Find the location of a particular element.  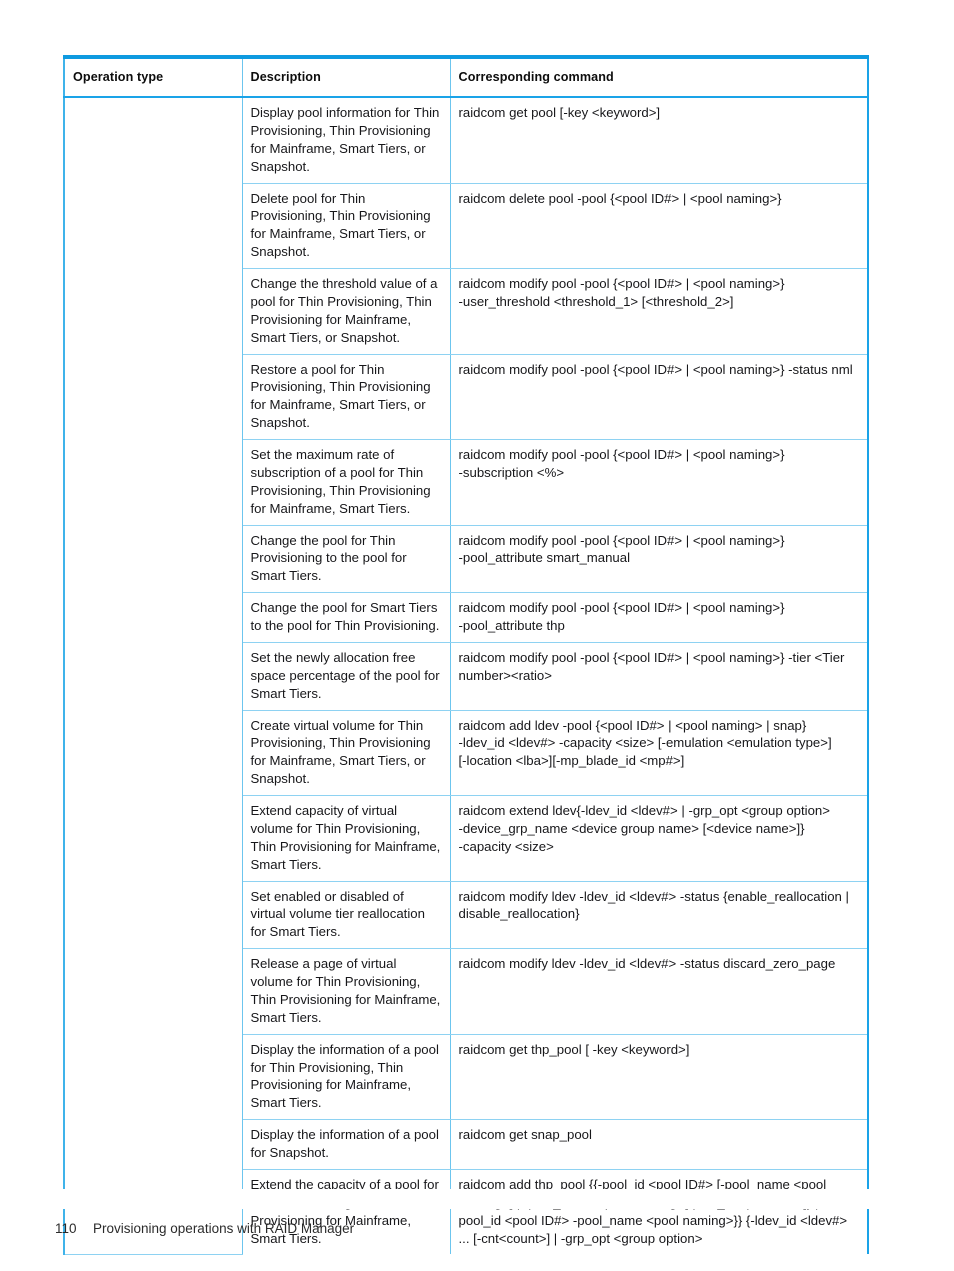

cell-command: raidcom get thp_pool [ -key <keyword>] is located at coordinates (659, 1077).